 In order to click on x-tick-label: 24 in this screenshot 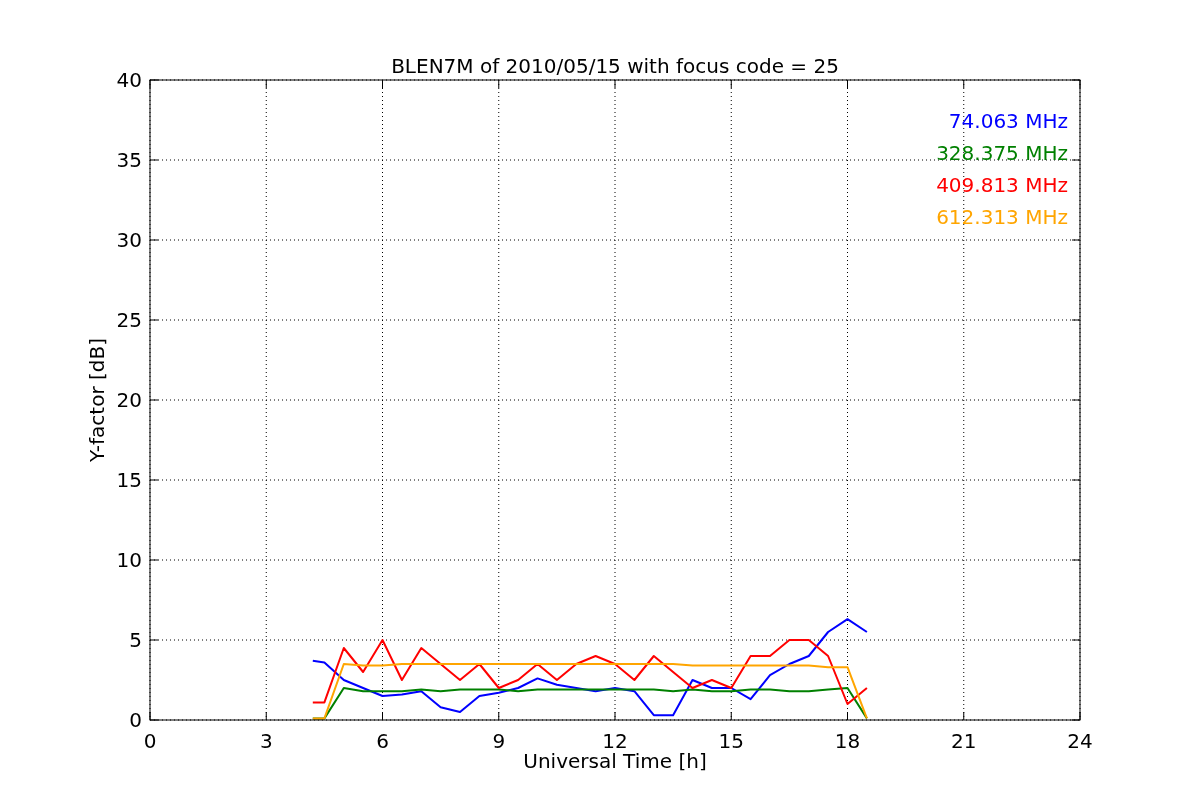, I will do `click(1080, 741)`.